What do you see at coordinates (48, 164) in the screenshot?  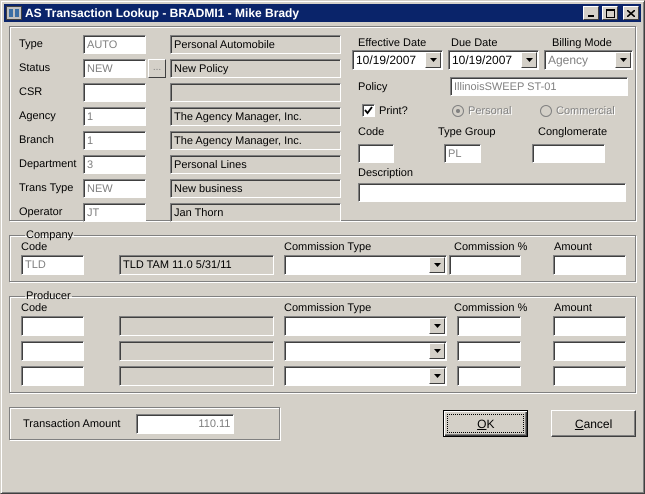 I see `field-label: Department` at bounding box center [48, 164].